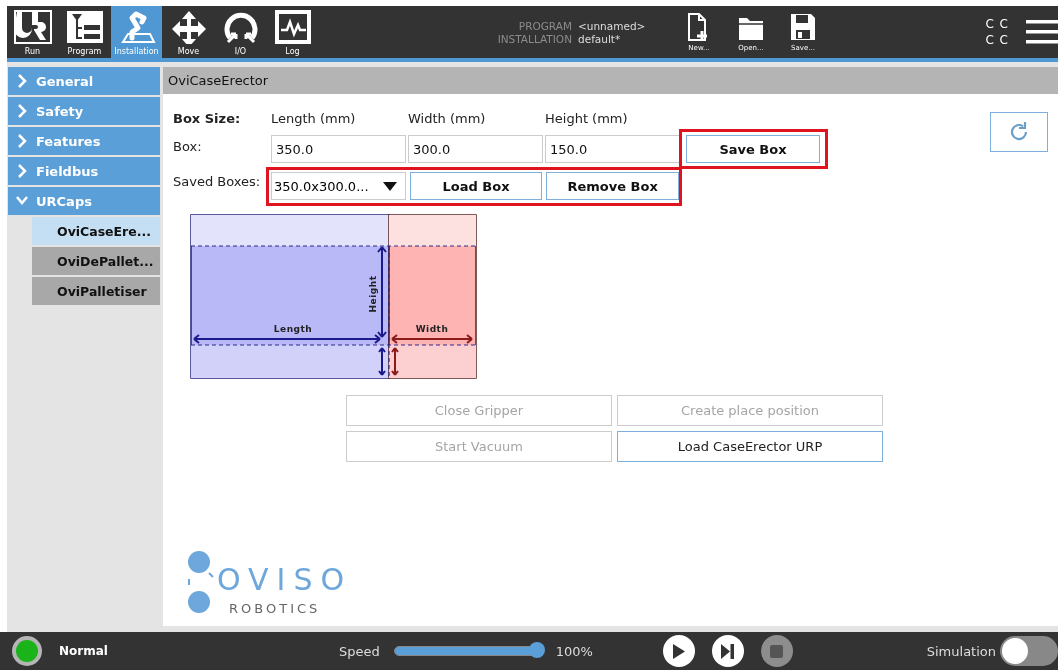  I want to click on toolbar-tab: I/O, so click(240, 32).